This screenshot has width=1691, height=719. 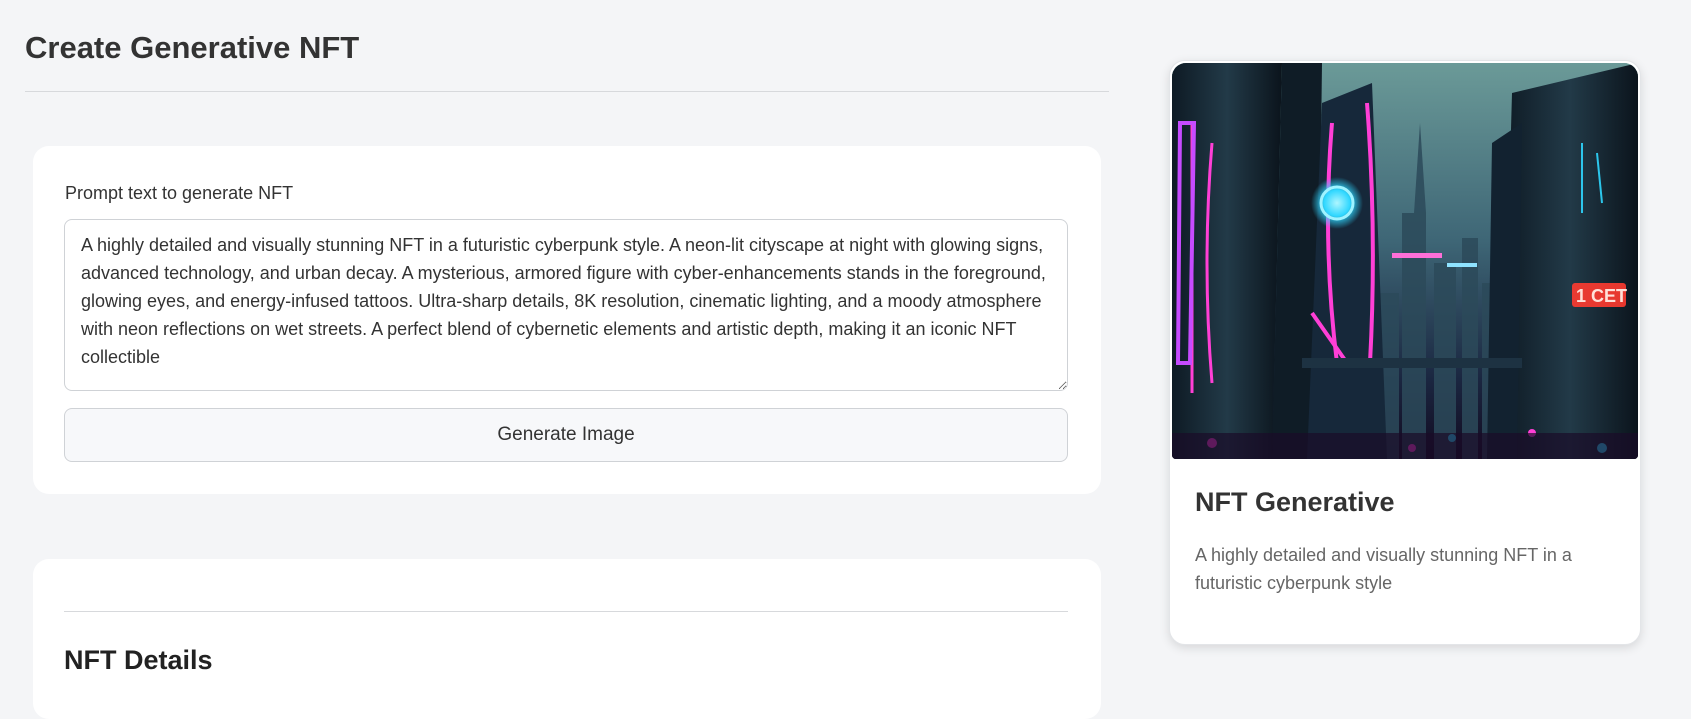 What do you see at coordinates (1601, 296) in the screenshot?
I see `neon-sign-text: 1 CET` at bounding box center [1601, 296].